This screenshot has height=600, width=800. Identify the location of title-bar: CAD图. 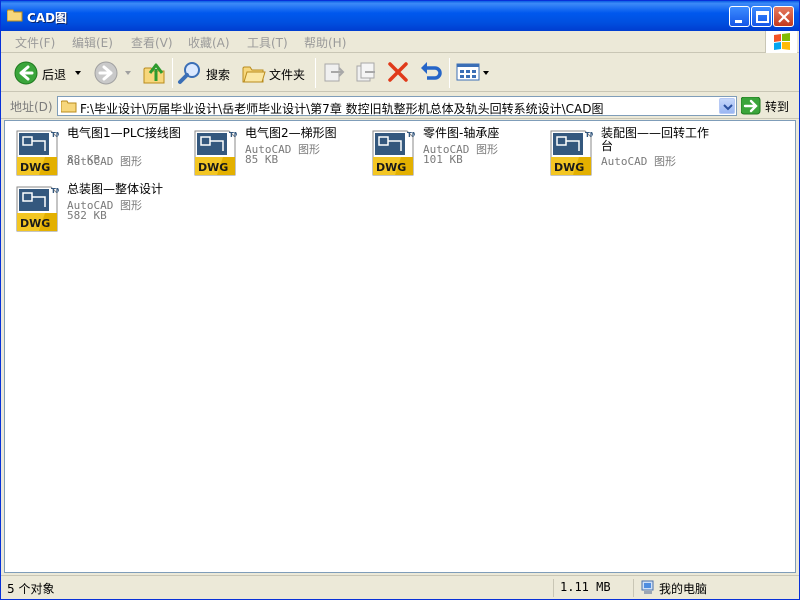
(400, 16).